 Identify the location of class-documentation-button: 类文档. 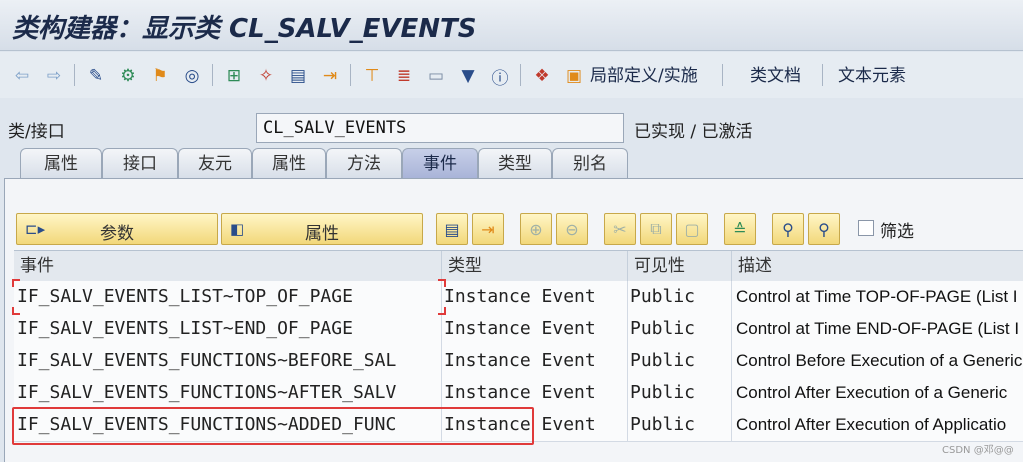
(775, 76).